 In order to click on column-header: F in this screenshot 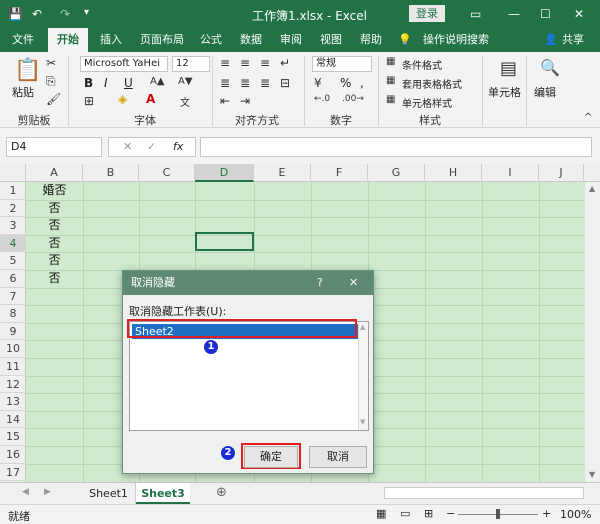, I will do `click(339, 173)`.